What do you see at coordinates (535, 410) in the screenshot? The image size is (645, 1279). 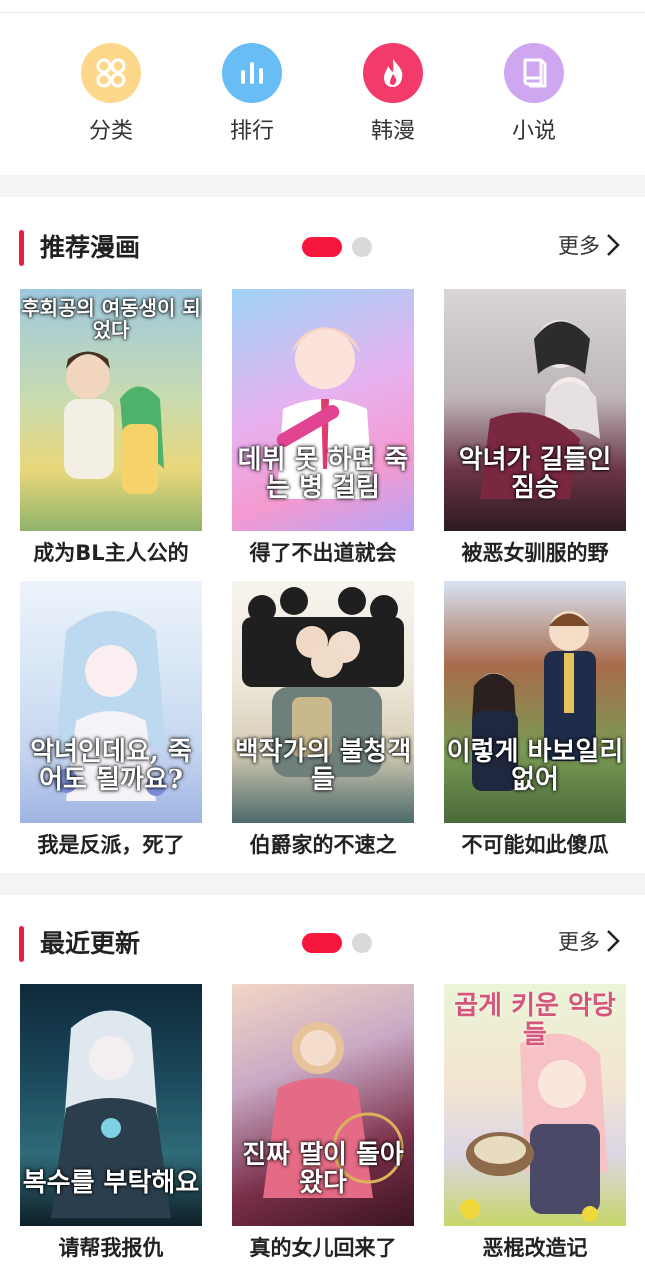 I see `comic-cover: 악녀가 길들인 짐승` at bounding box center [535, 410].